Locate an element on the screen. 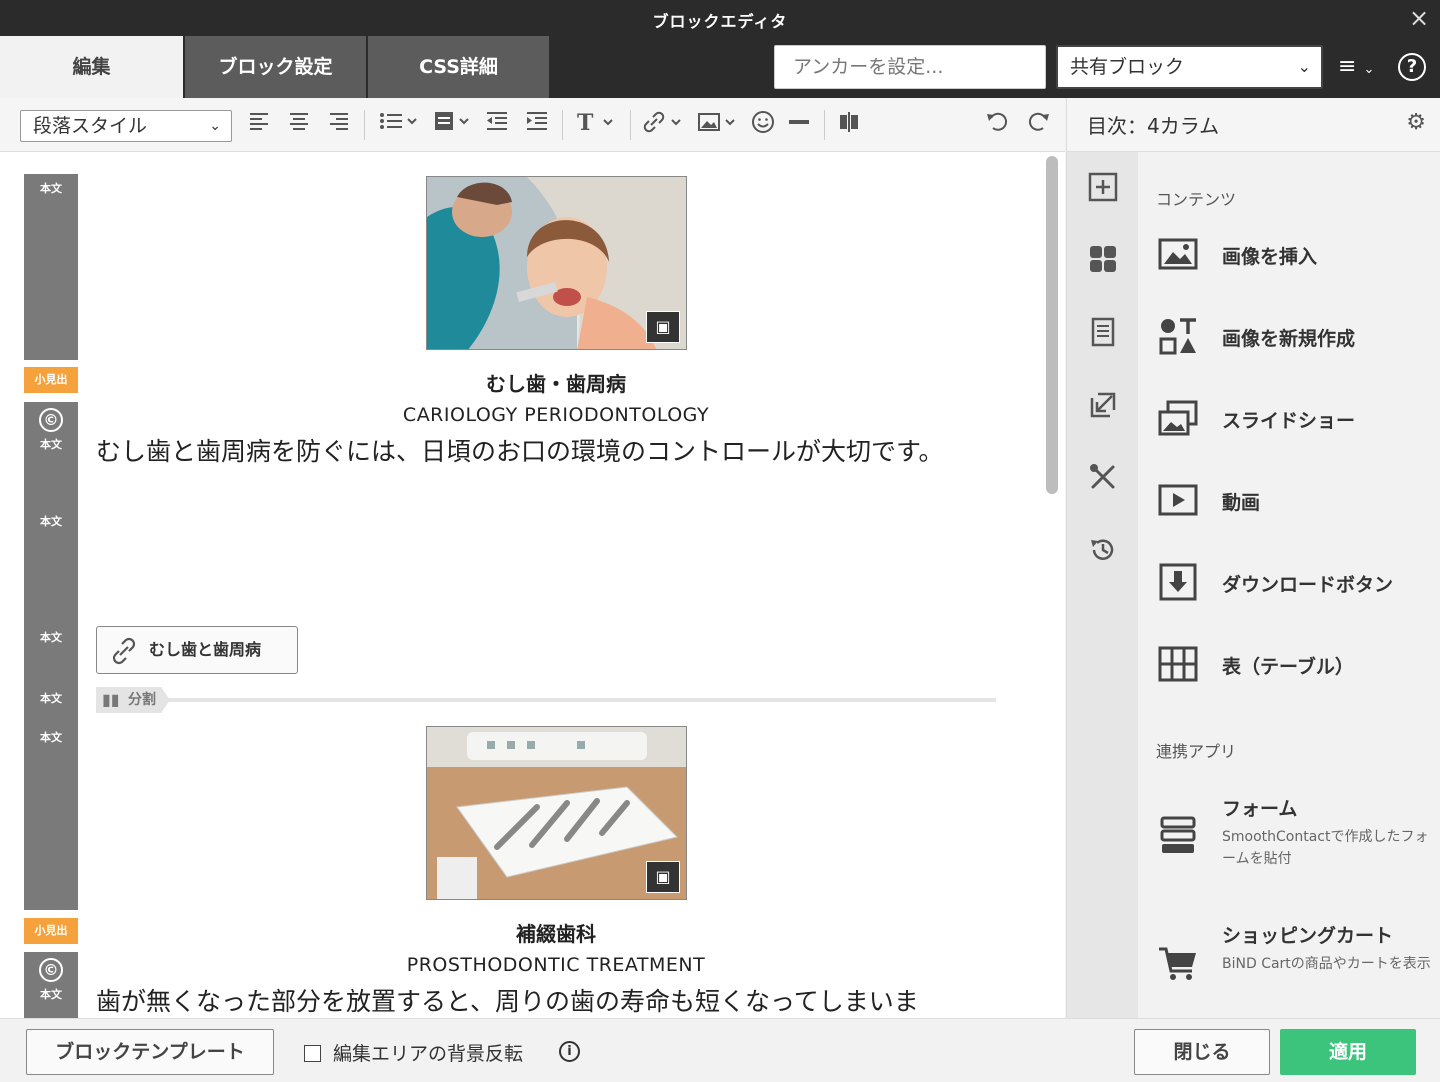  tools-icon is located at coordinates (1103, 478).